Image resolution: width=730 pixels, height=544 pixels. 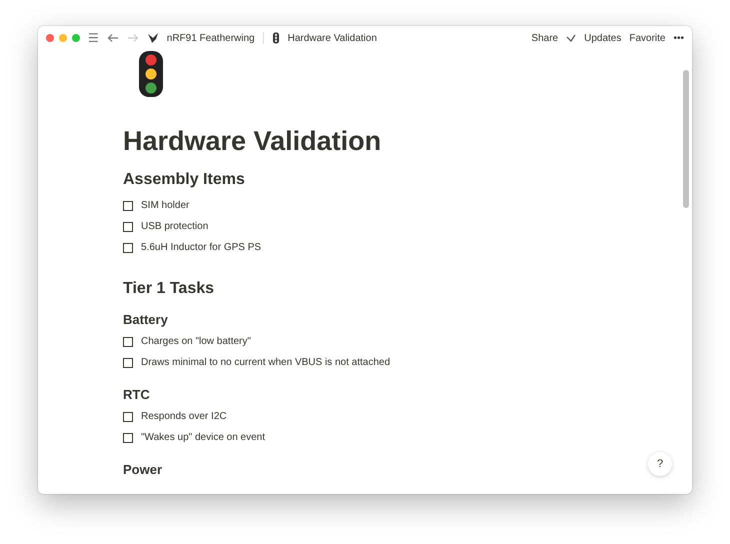 What do you see at coordinates (571, 38) in the screenshot?
I see `checkmark-icon` at bounding box center [571, 38].